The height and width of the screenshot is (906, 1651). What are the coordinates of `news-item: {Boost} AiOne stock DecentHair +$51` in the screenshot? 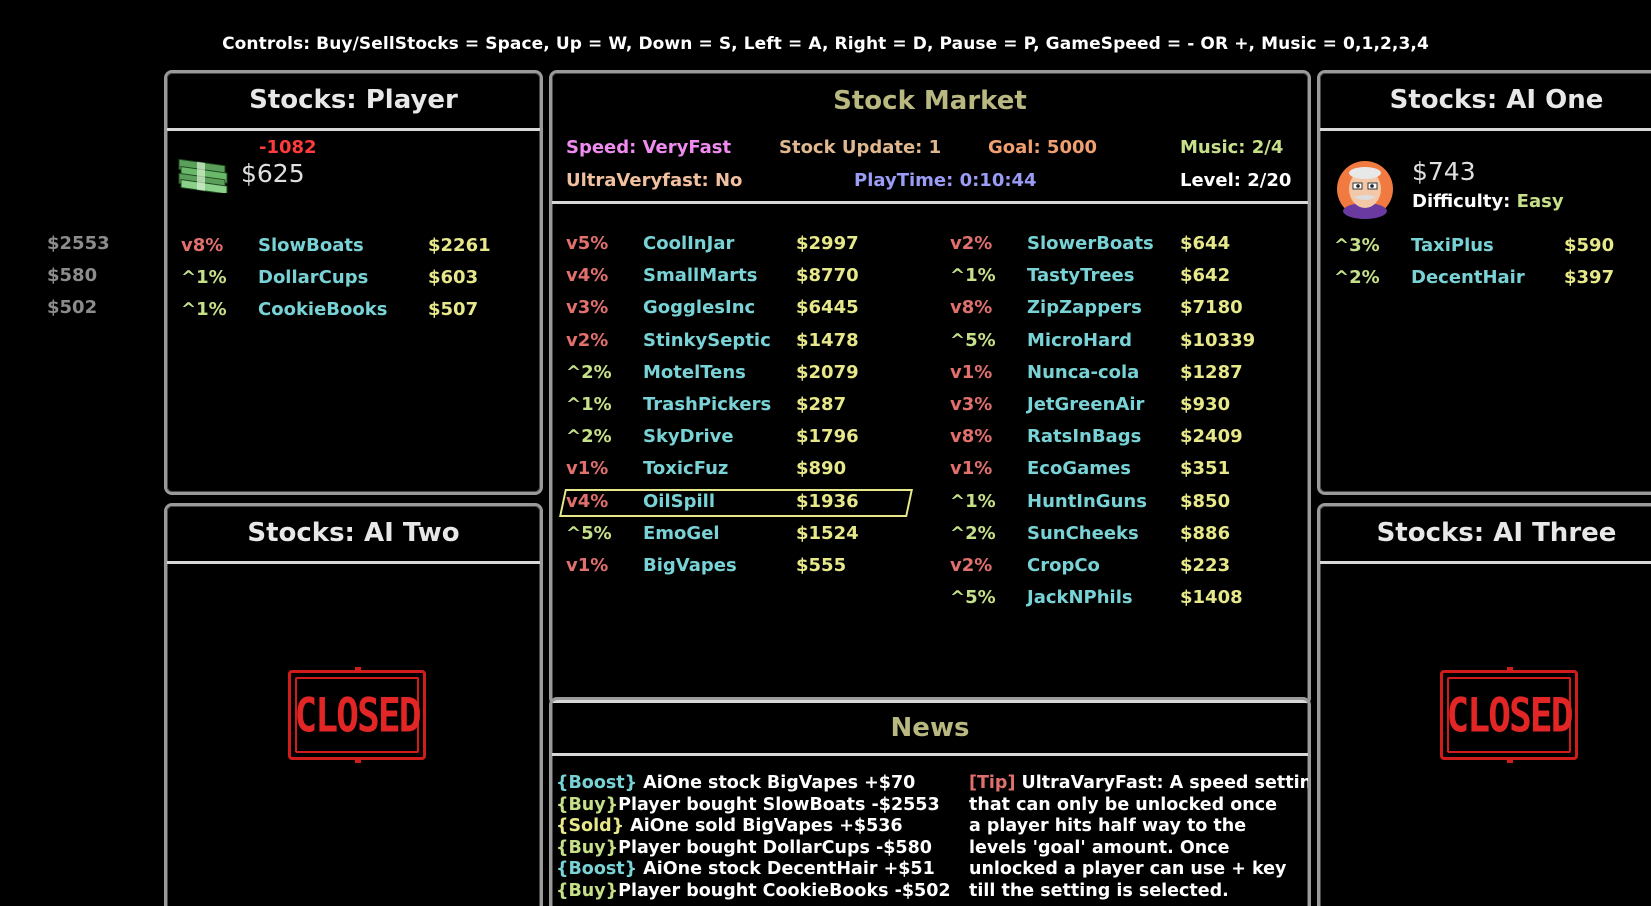 It's located at (745, 869).